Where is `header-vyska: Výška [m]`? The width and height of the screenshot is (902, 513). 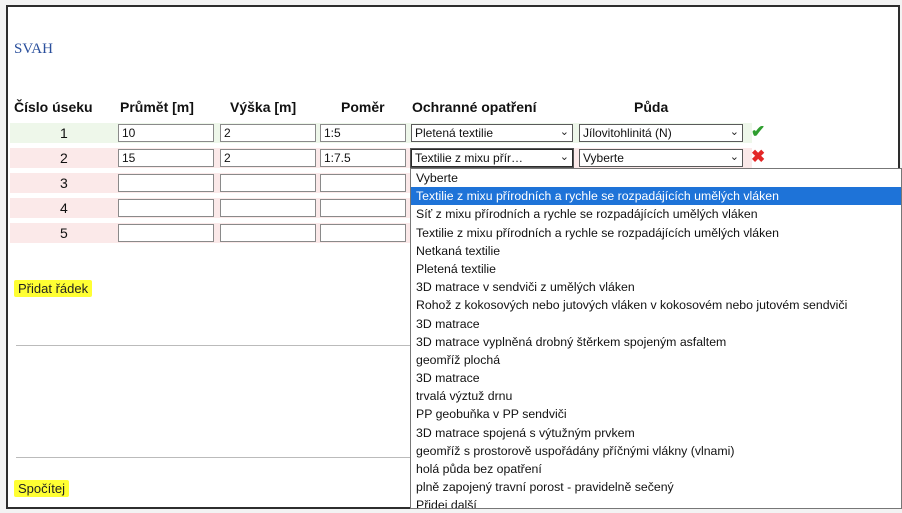 header-vyska: Výška [m] is located at coordinates (263, 107).